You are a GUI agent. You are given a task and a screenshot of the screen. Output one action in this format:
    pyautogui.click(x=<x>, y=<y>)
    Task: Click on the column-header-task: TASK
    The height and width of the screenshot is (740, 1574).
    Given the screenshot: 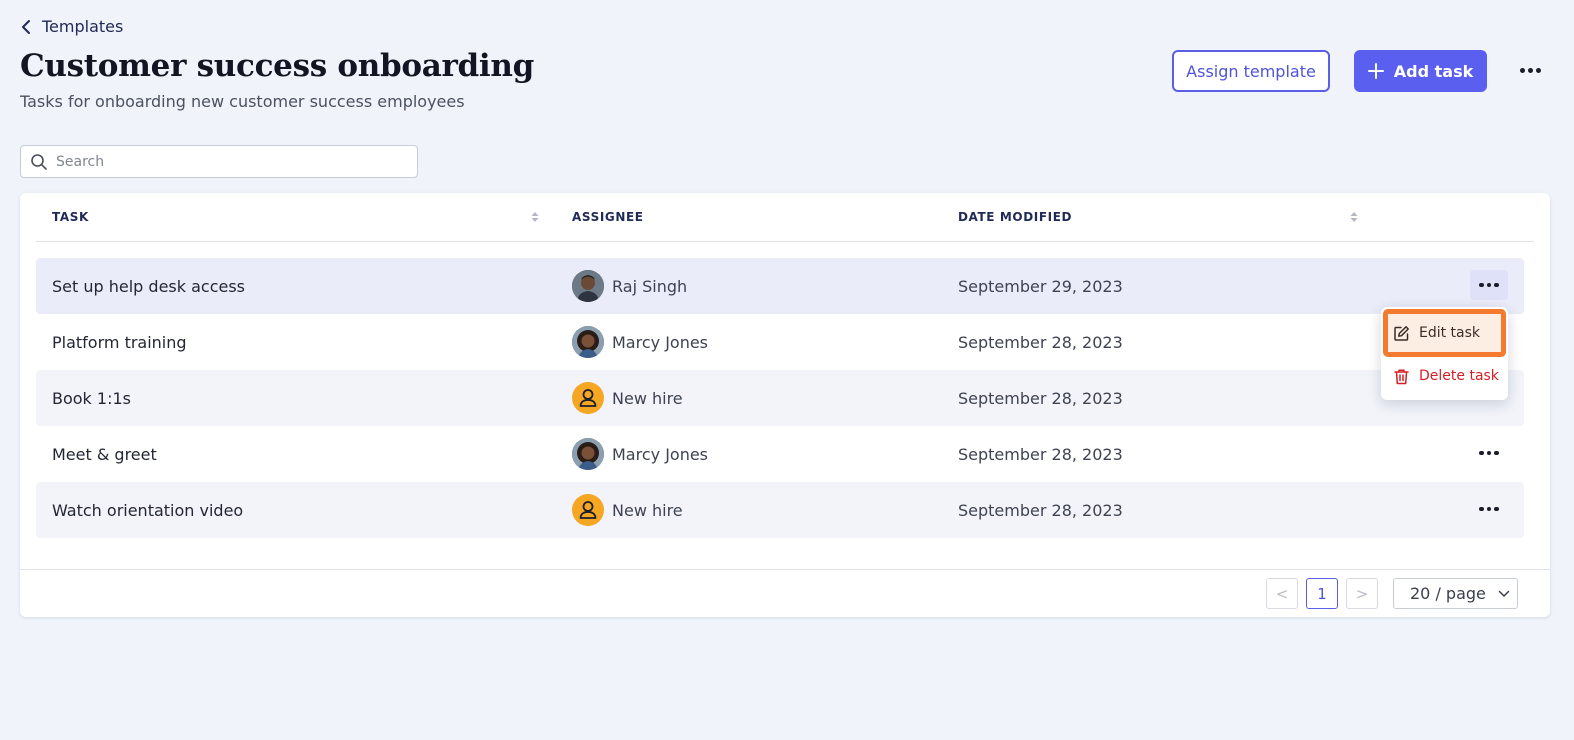 What is the action you would take?
    pyautogui.click(x=70, y=217)
    